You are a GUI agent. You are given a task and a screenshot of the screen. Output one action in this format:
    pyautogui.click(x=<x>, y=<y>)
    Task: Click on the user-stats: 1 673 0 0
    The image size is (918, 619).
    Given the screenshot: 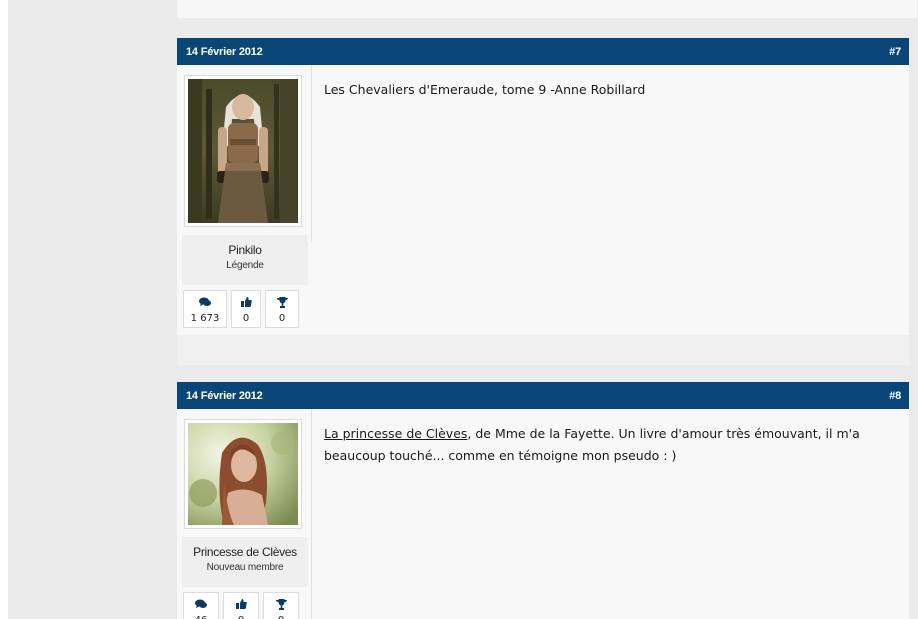 What is the action you would take?
    pyautogui.click(x=245, y=309)
    